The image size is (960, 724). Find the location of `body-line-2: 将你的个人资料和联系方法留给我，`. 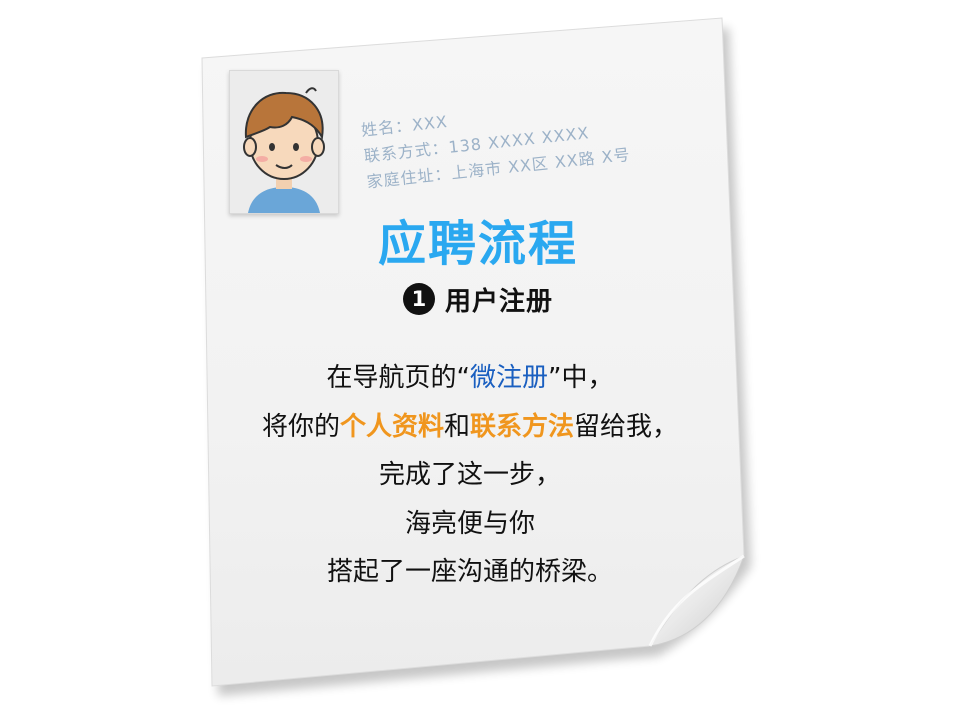

body-line-2: 将你的个人资料和联系方法留给我， is located at coordinates (470, 427).